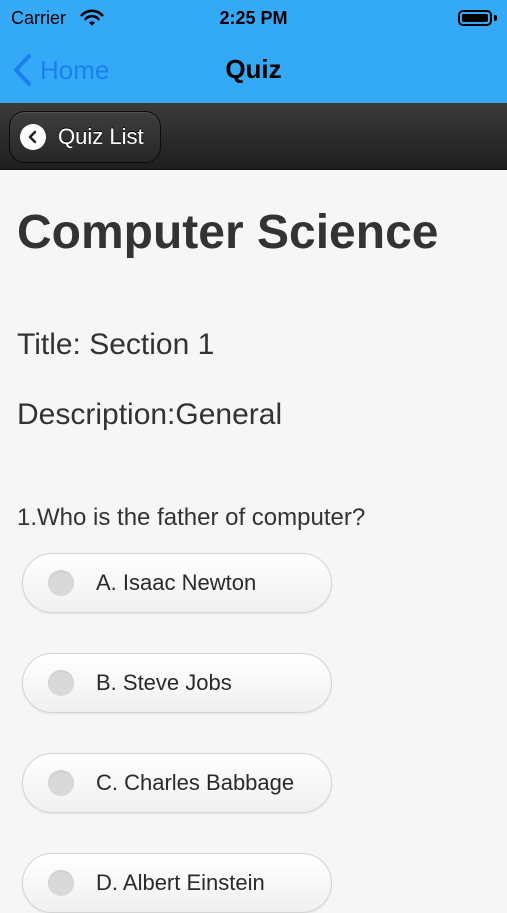 This screenshot has height=913, width=507. Describe the element at coordinates (195, 782) in the screenshot. I see `answer-label-c: C. Charles Babbage` at that location.